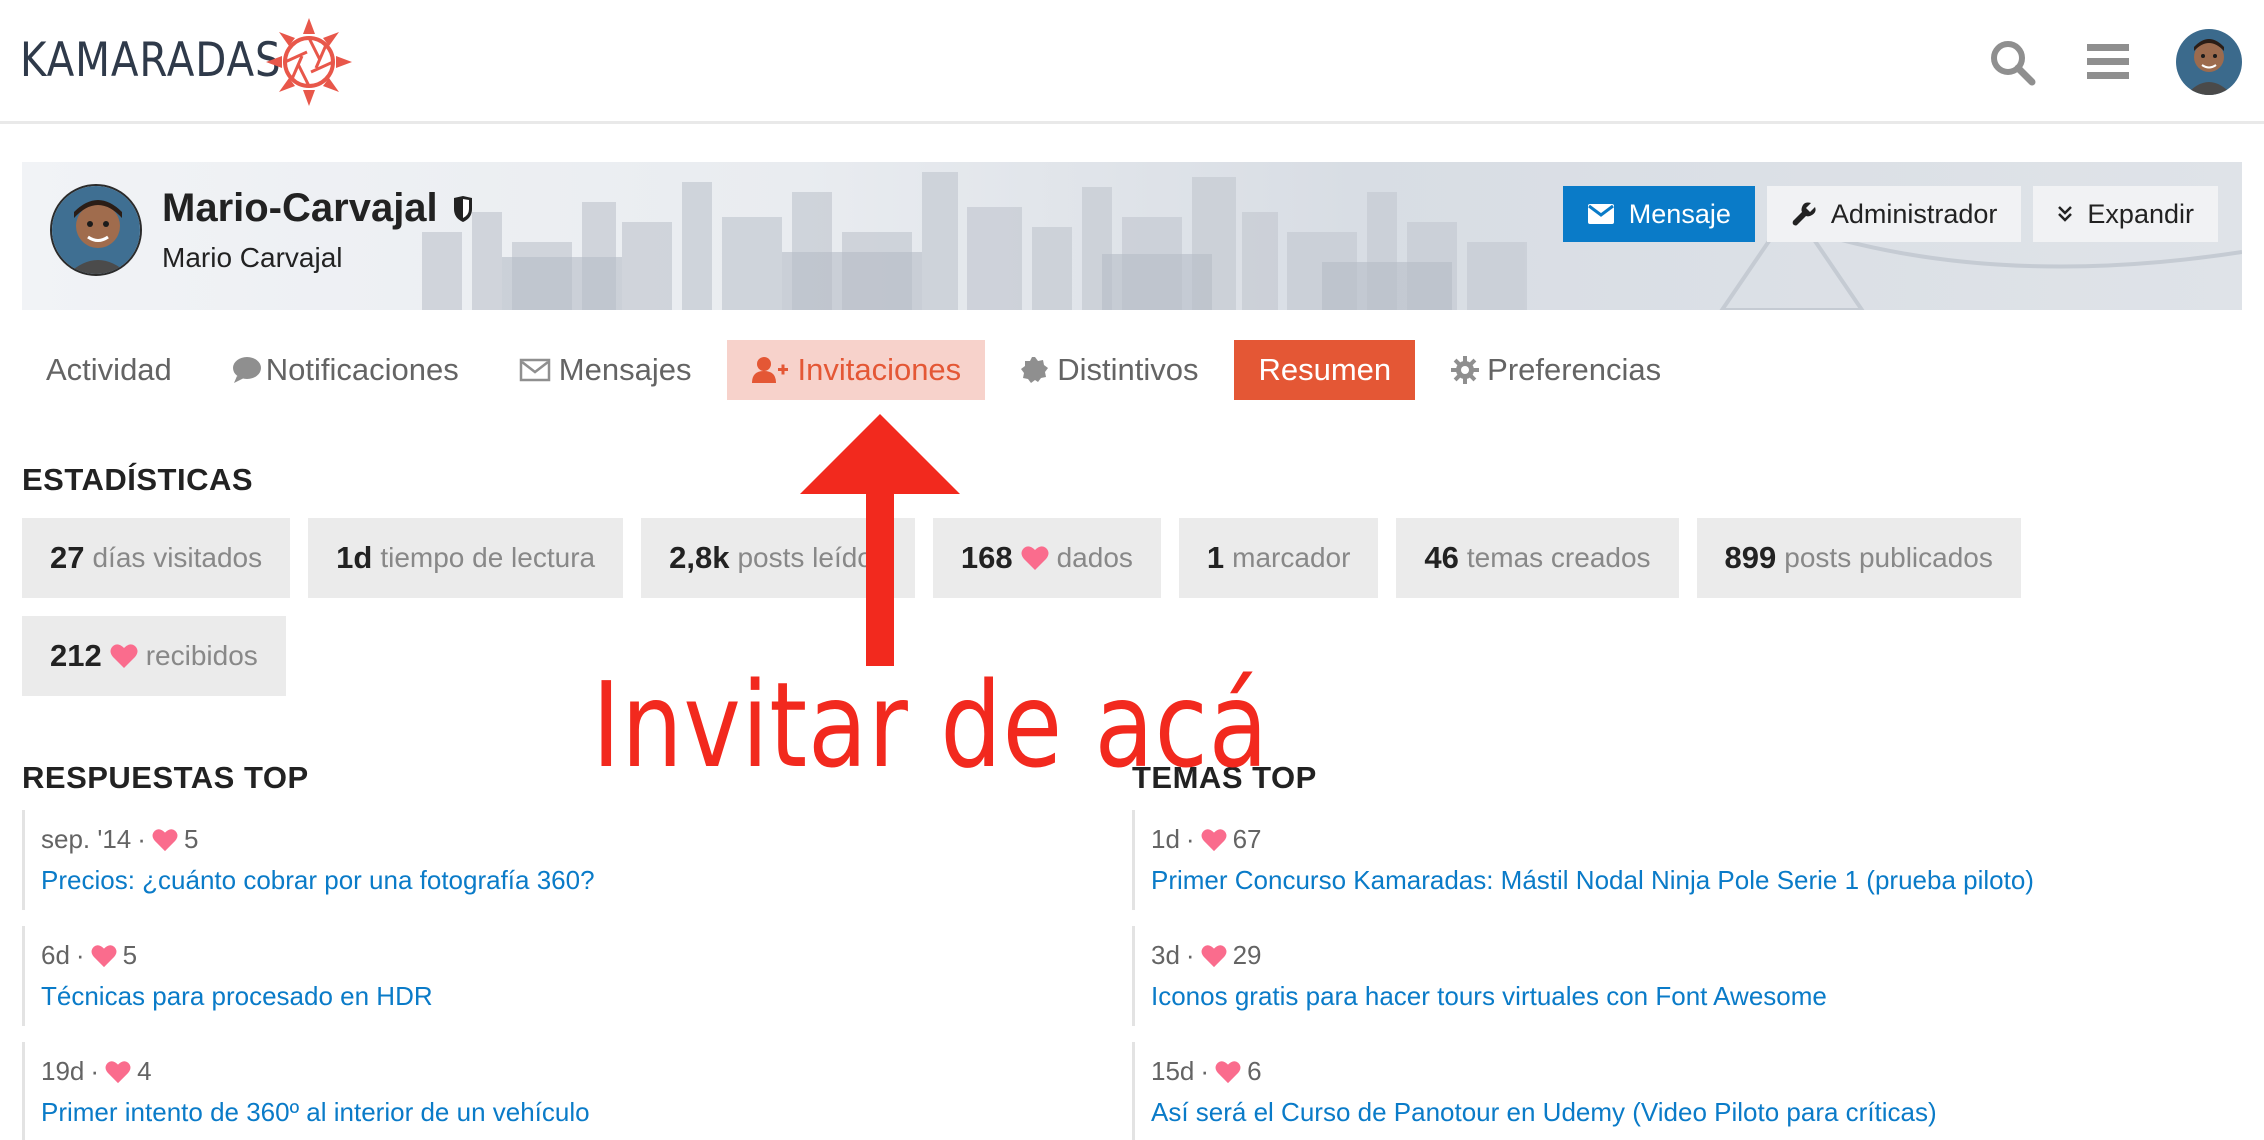 The image size is (2264, 1140). Describe the element at coordinates (1165, 839) in the screenshot. I see `item-date: 1d` at that location.